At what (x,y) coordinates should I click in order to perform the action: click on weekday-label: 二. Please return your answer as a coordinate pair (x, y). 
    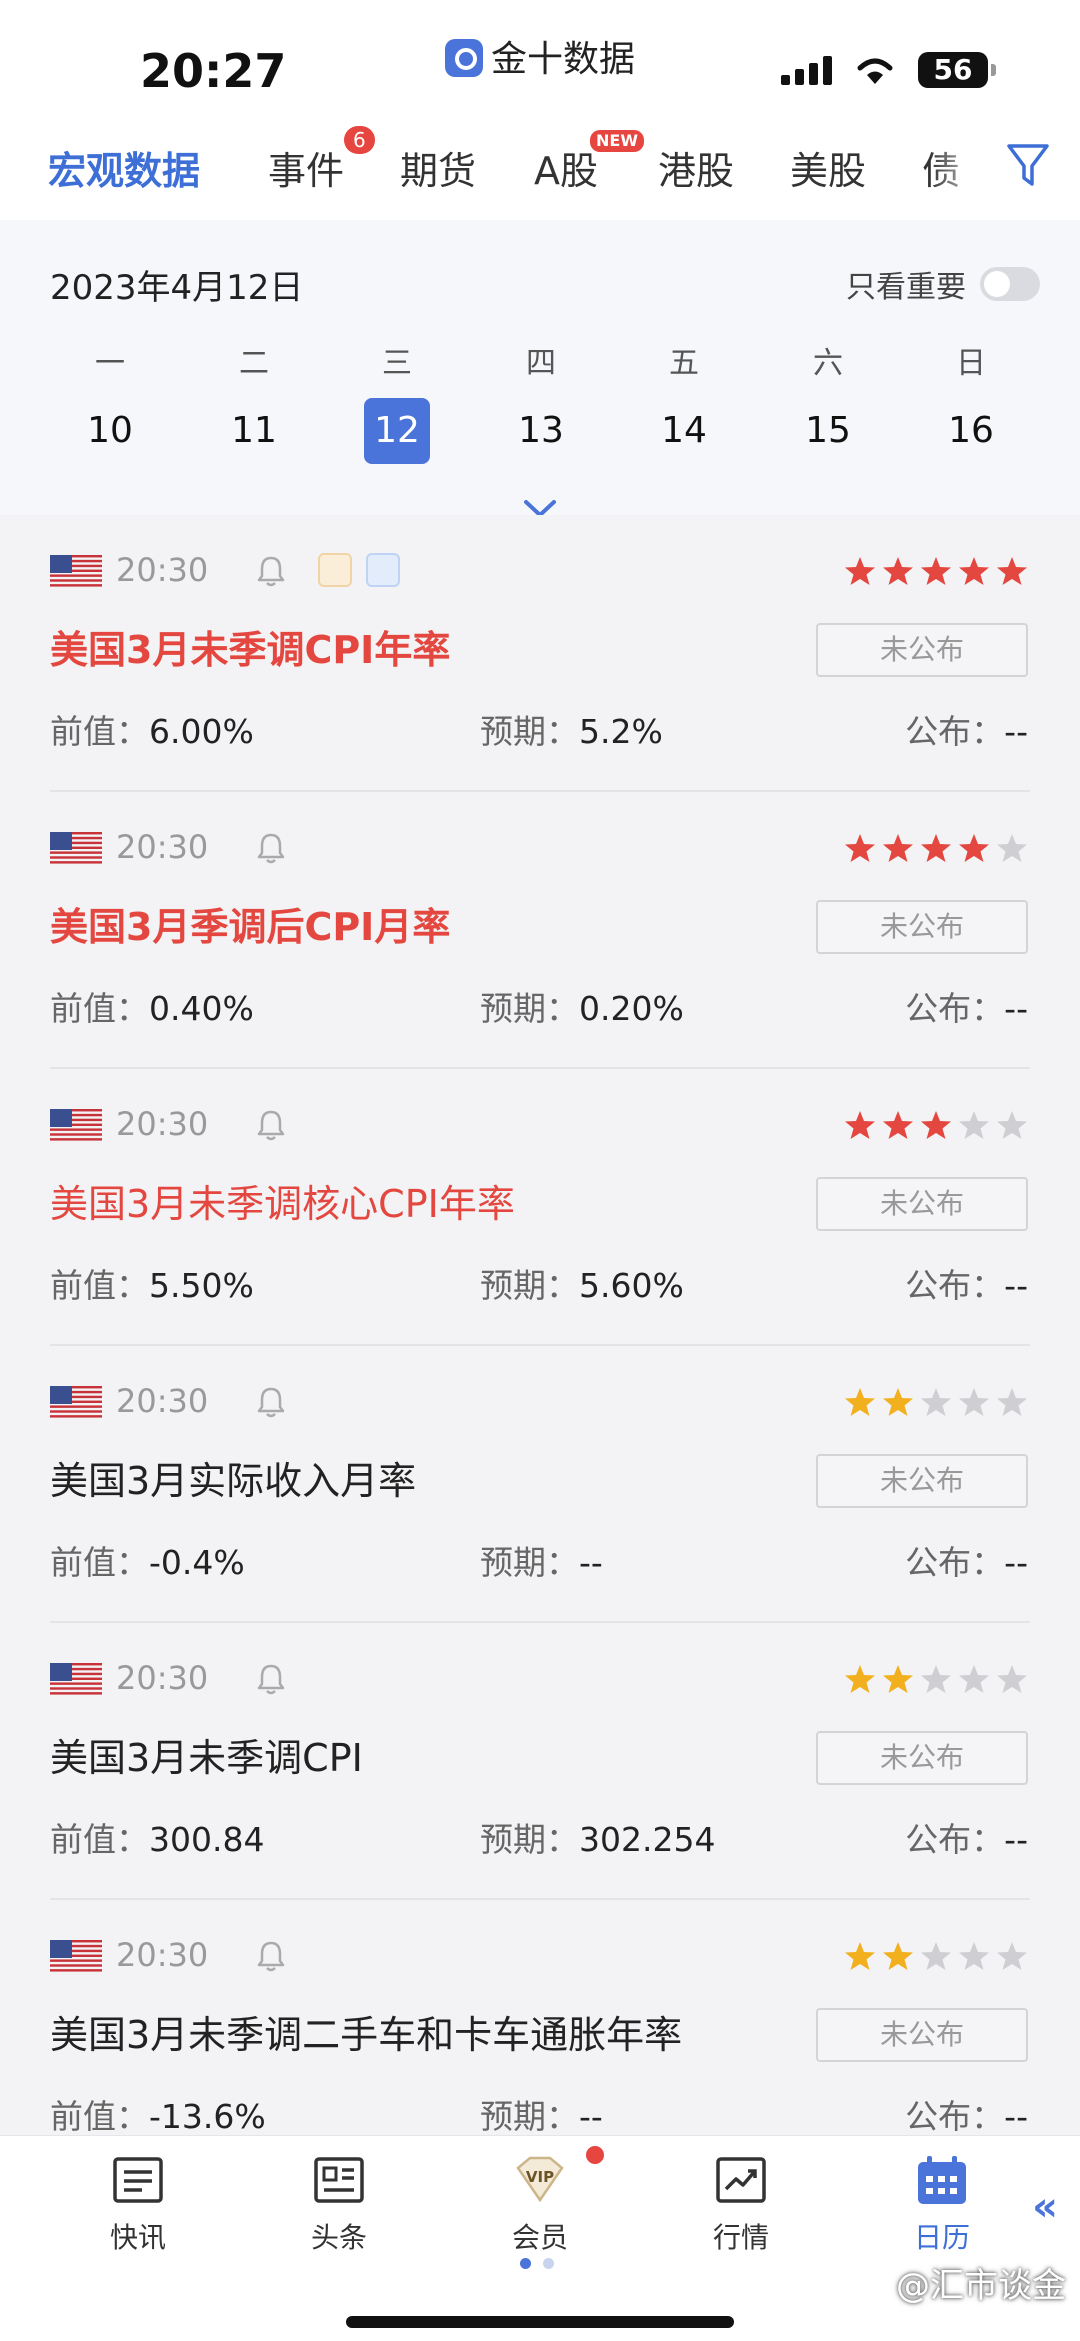
    Looking at the image, I should click on (254, 363).